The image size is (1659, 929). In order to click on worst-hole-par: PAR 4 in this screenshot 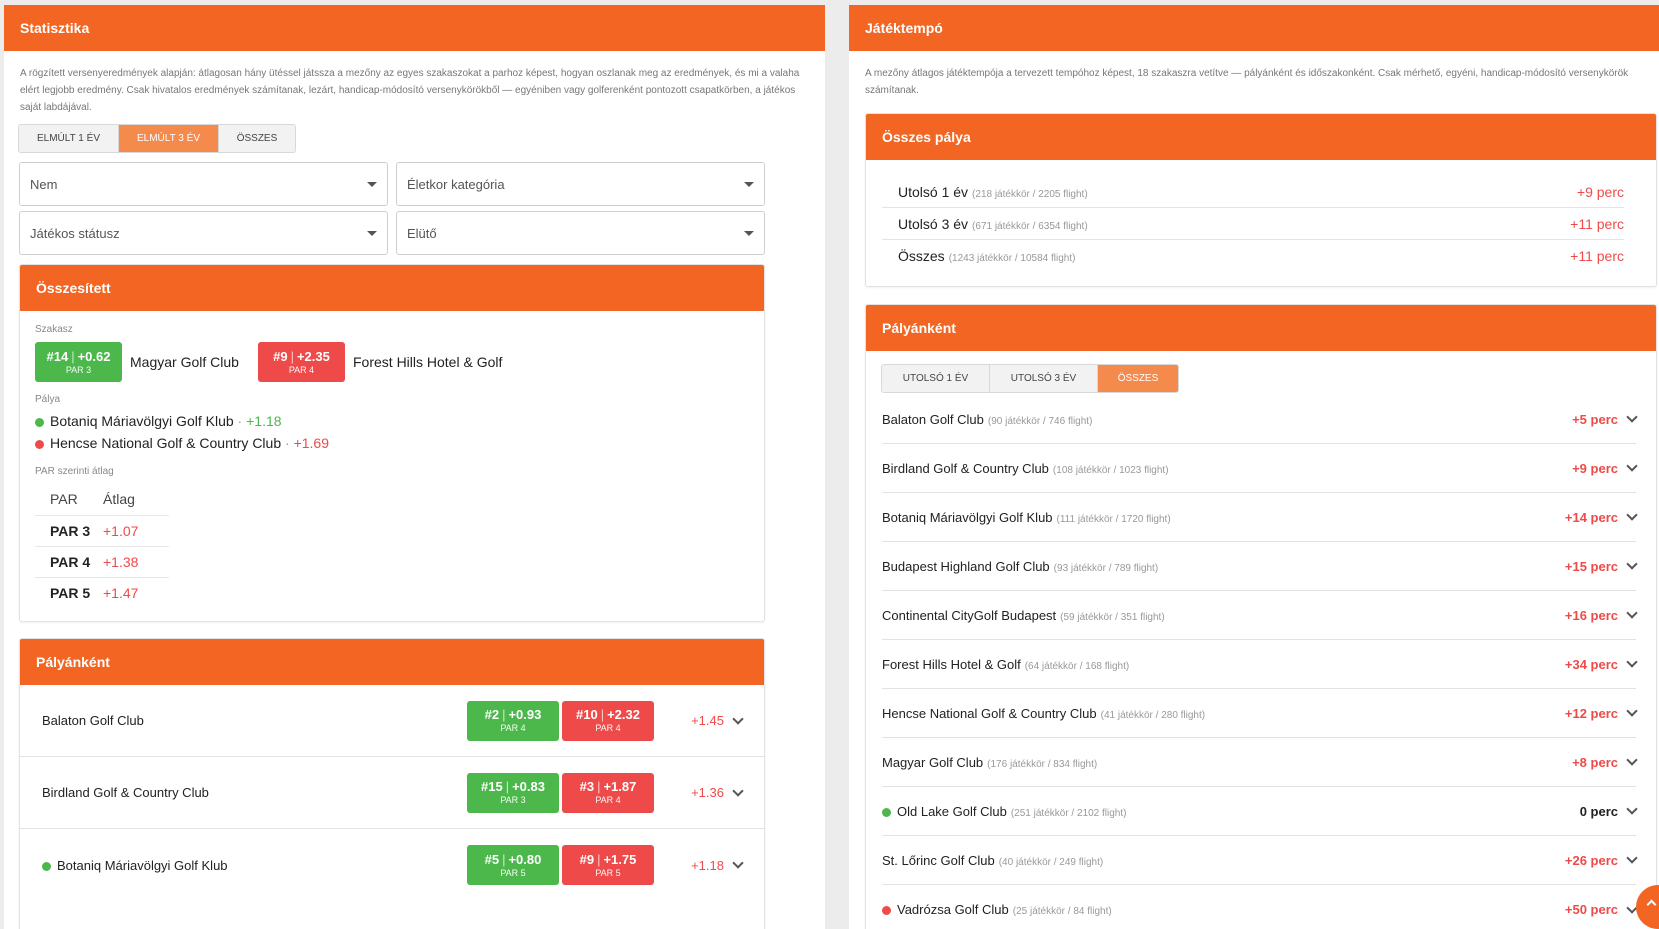, I will do `click(608, 800)`.